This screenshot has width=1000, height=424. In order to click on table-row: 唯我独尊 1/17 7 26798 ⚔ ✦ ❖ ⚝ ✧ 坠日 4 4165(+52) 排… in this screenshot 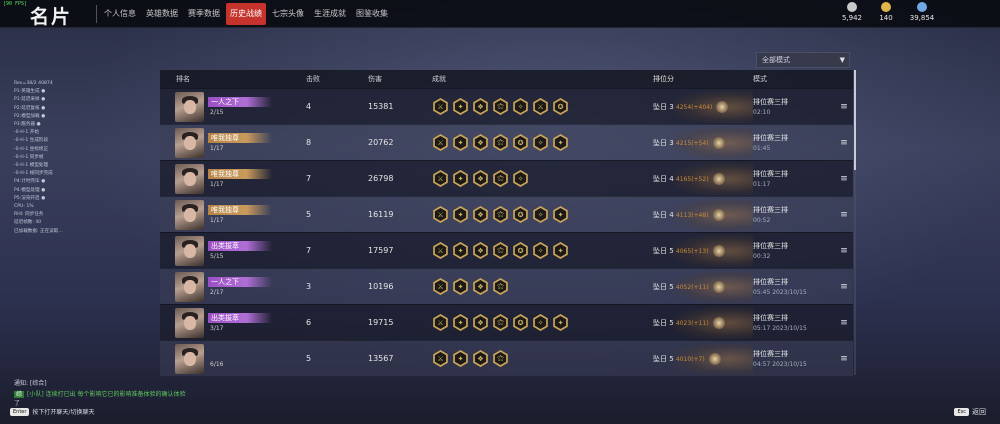, I will do `click(506, 178)`.